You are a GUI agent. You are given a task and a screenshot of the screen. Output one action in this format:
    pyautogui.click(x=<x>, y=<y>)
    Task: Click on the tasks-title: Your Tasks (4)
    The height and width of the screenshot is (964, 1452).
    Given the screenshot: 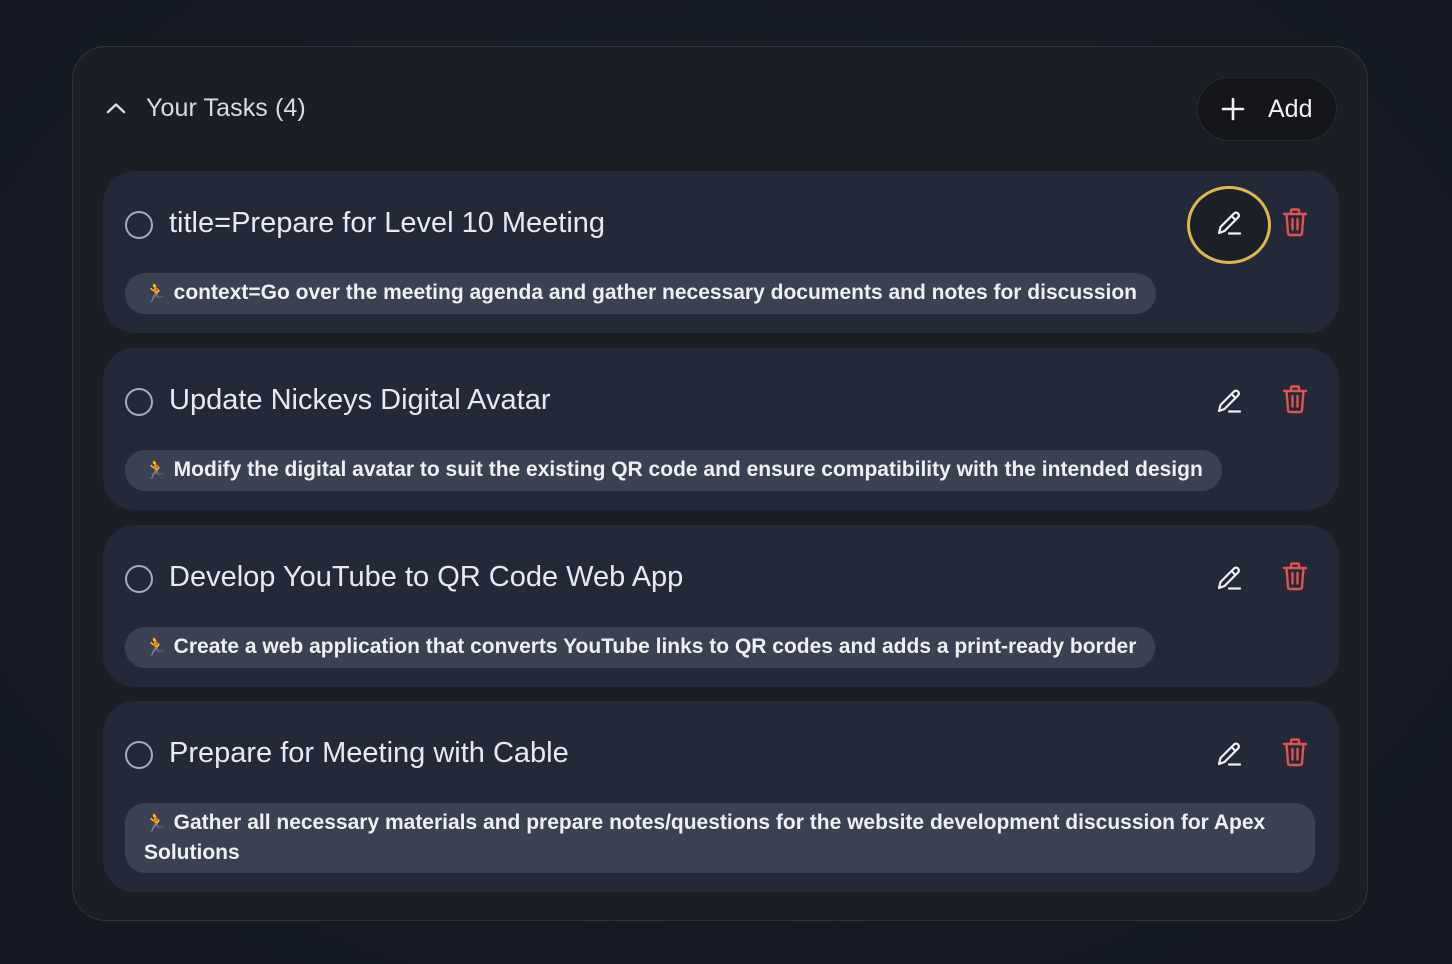 What is the action you would take?
    pyautogui.click(x=226, y=108)
    